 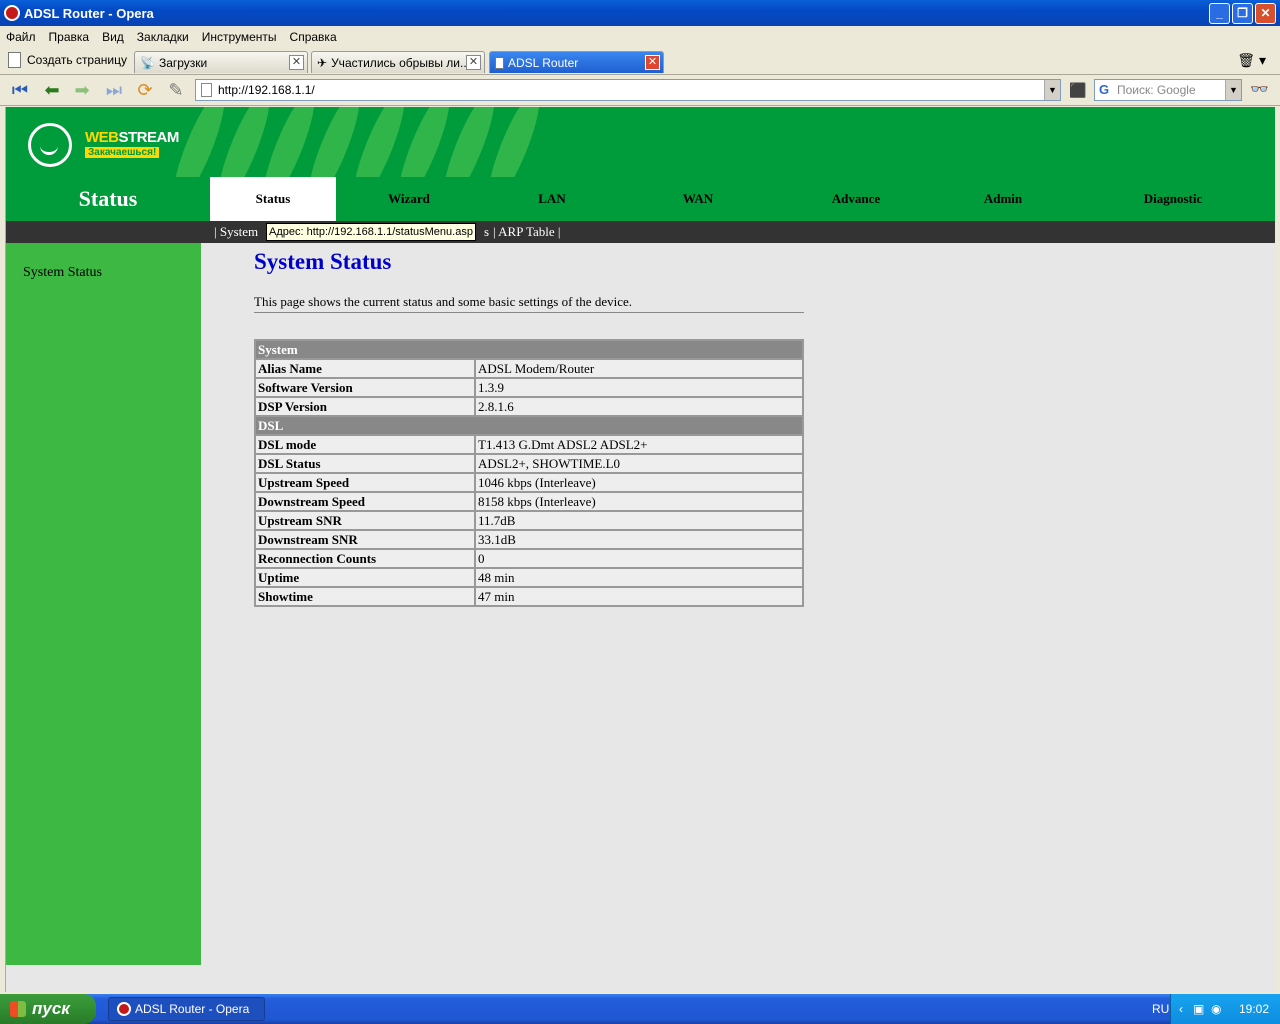 What do you see at coordinates (365, 387) in the screenshot?
I see `row-key: Software Version` at bounding box center [365, 387].